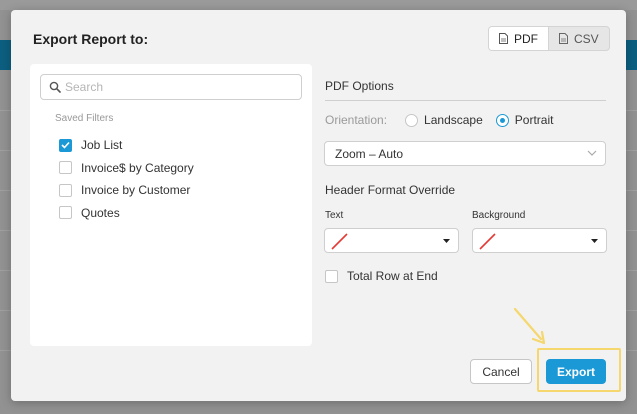 The image size is (637, 414). What do you see at coordinates (534, 120) in the screenshot?
I see `portrait-label: Portrait` at bounding box center [534, 120].